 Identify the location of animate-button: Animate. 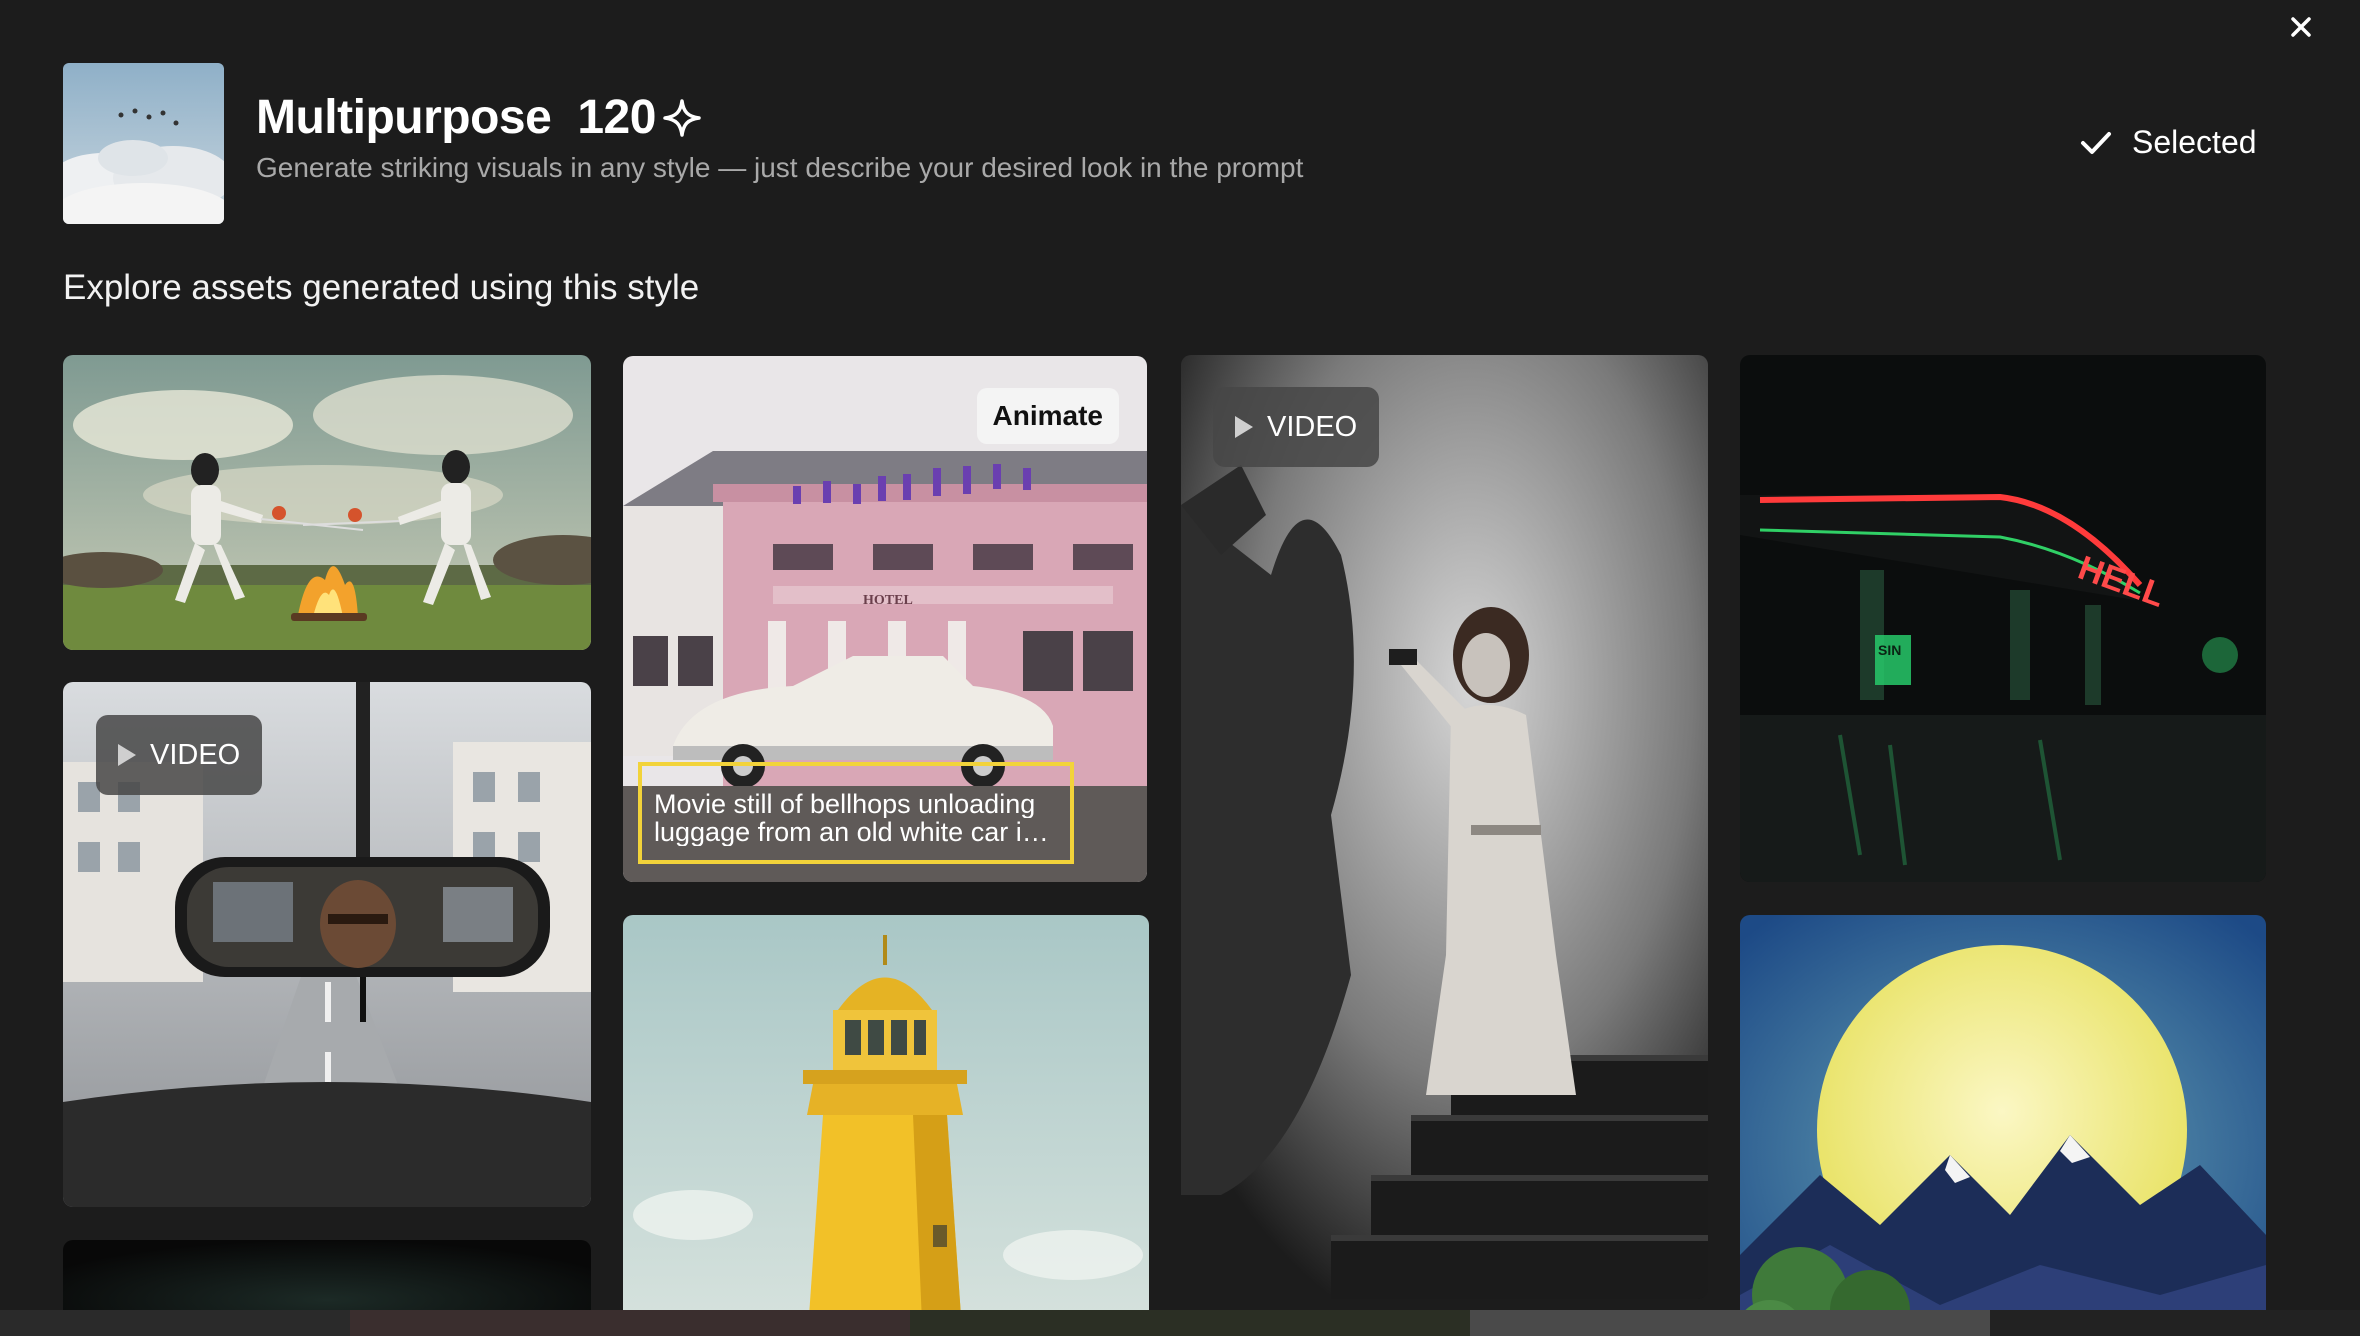
(1047, 416).